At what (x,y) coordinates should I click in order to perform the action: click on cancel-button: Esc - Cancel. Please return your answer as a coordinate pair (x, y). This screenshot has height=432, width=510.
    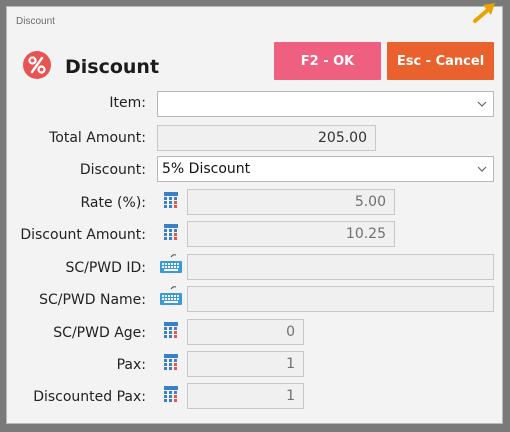
    Looking at the image, I should click on (440, 61).